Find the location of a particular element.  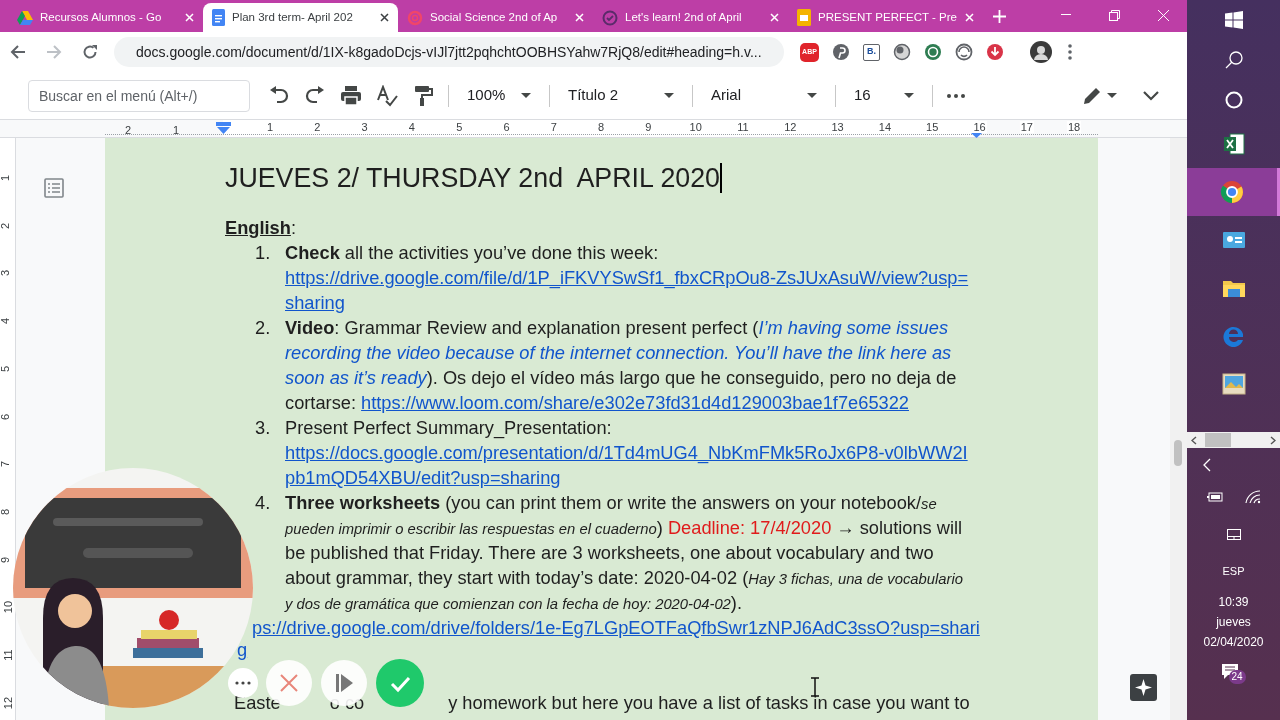

chevron-up-icon is located at coordinates (1151, 95).